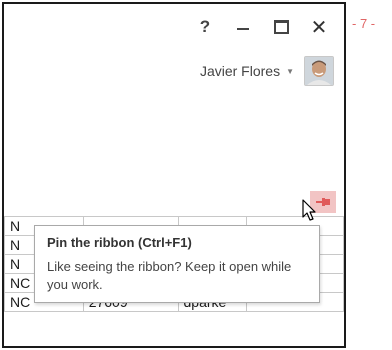 Image resolution: width=392 pixels, height=350 pixels. Describe the element at coordinates (290, 71) in the screenshot. I see `chevron-down-icon: ▼` at that location.